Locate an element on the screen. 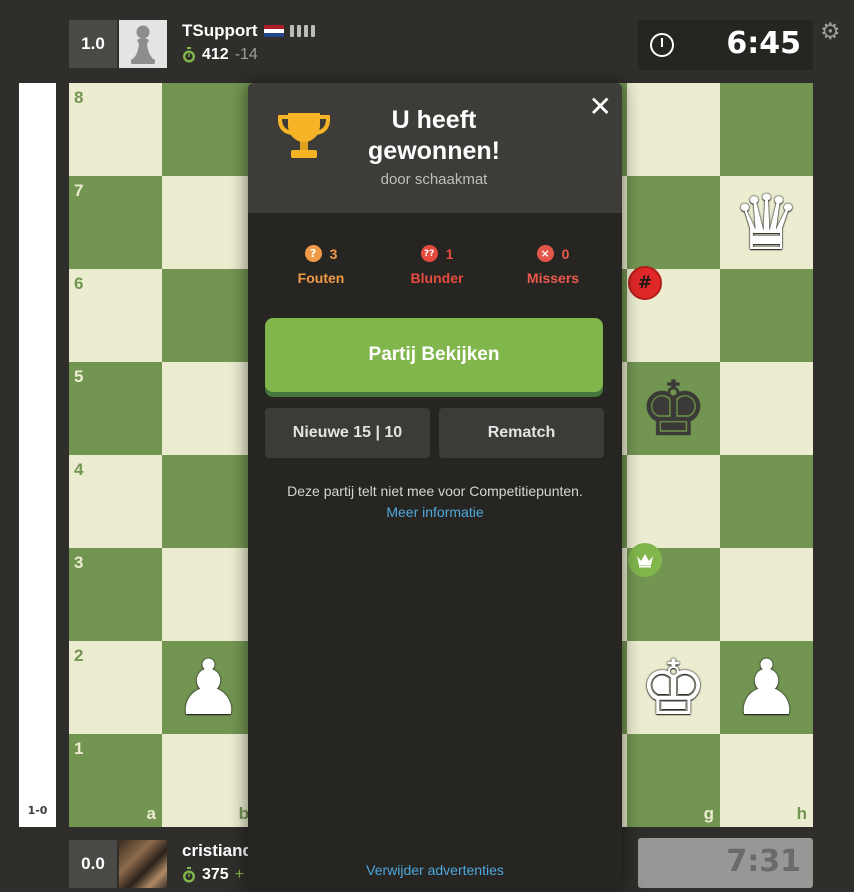 Image resolution: width=854 pixels, height=892 pixels. bottom-player-rating-delta: + is located at coordinates (239, 874).